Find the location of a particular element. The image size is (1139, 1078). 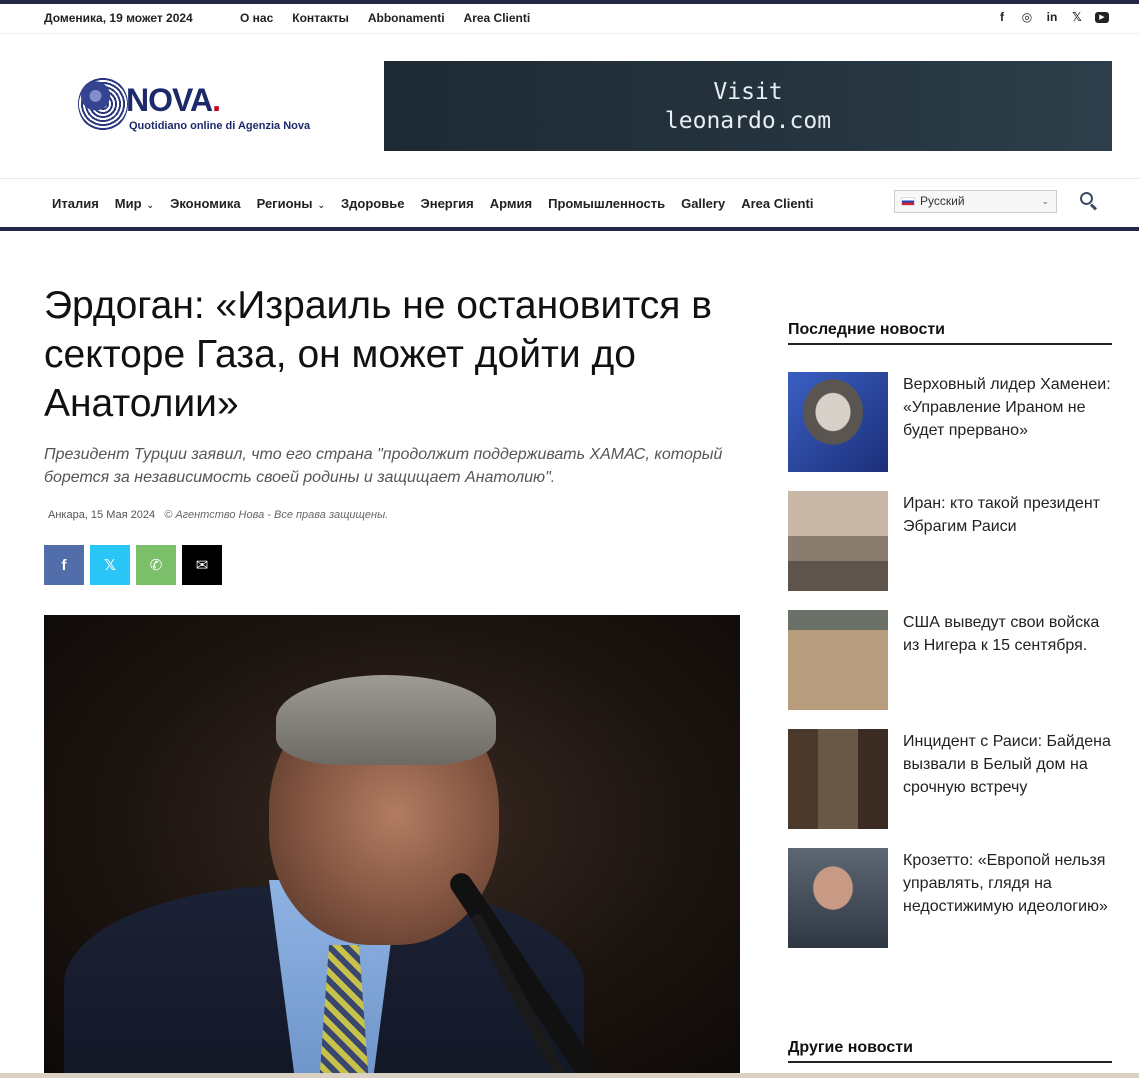

logo-tagline: Quotidiano online di Agenzia Nova is located at coordinates (220, 126).